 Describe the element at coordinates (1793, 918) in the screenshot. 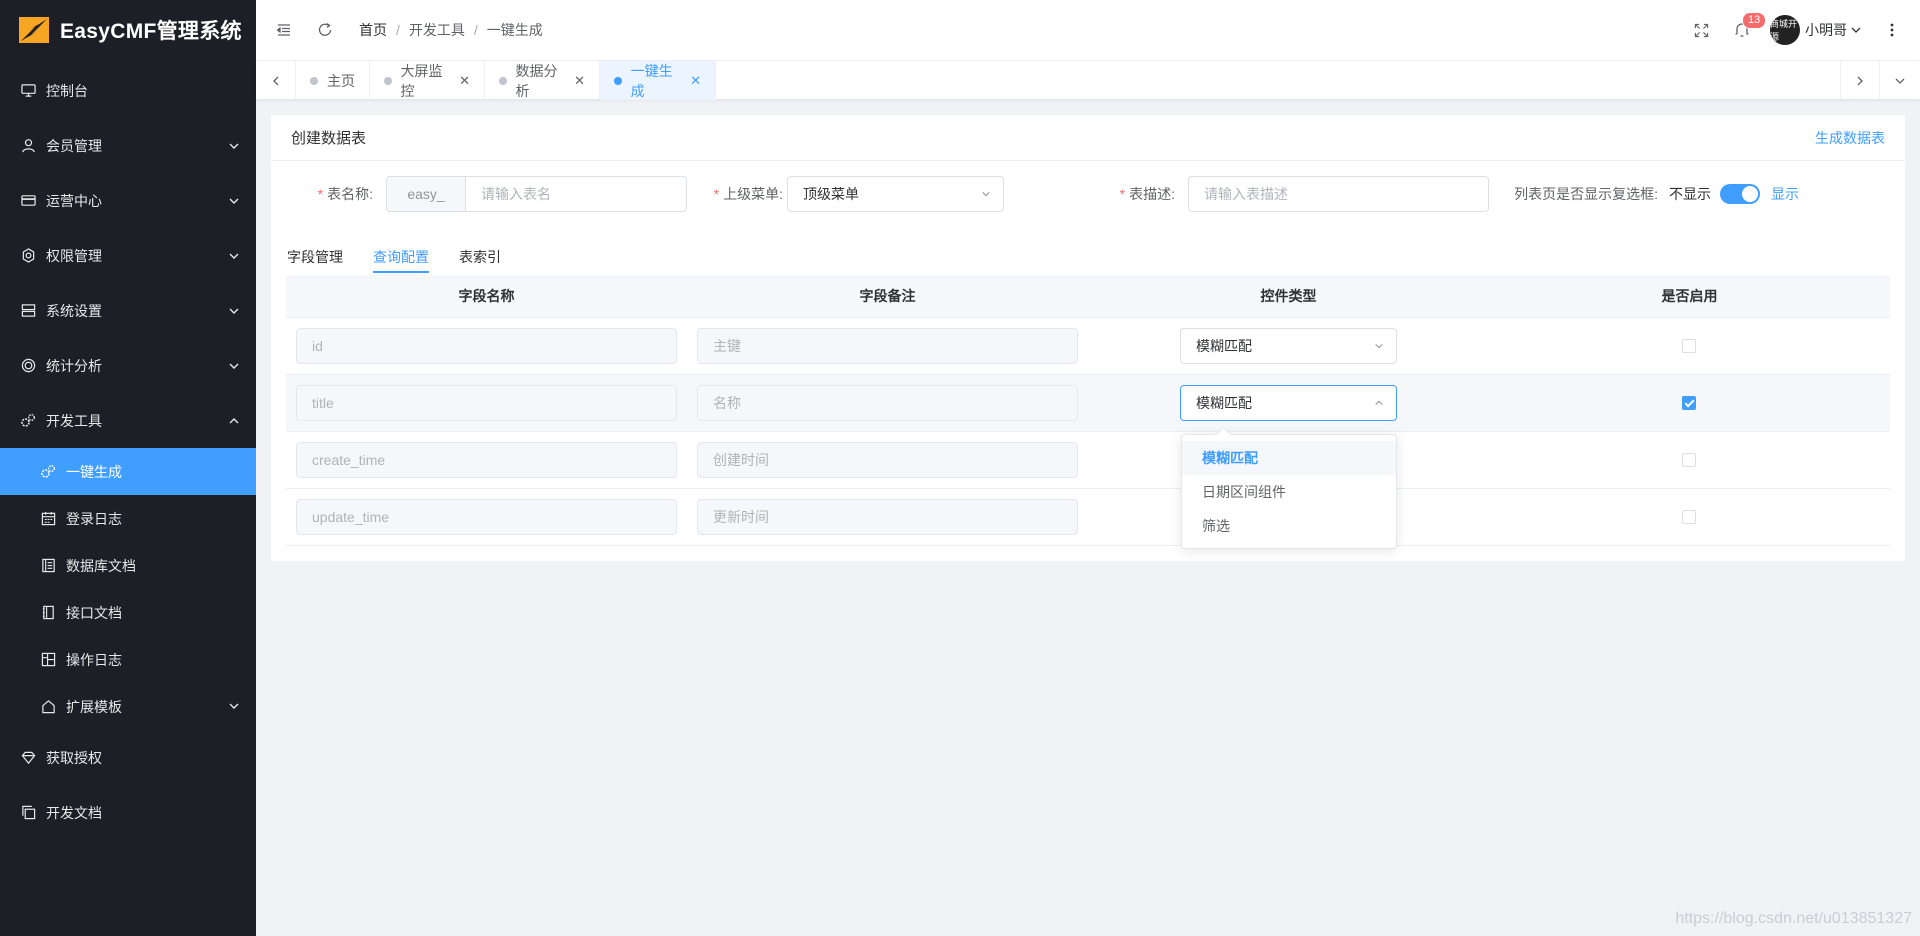

I see `watermark: https://blog.csdn.net/u013851327` at that location.